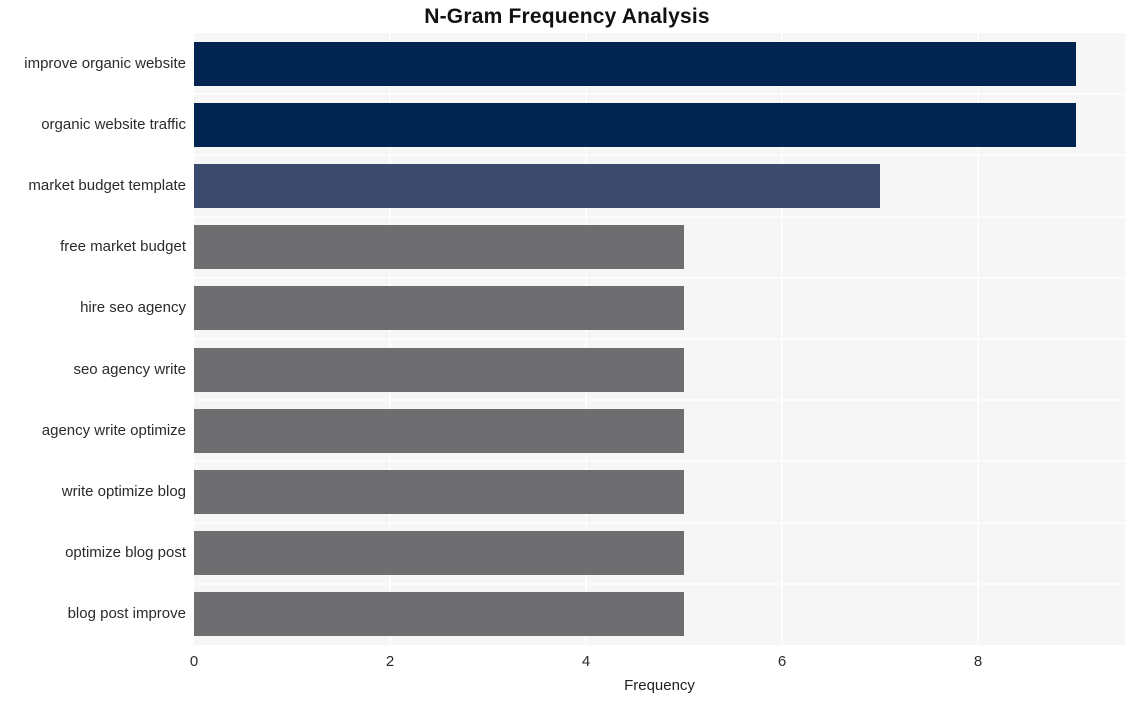 The height and width of the screenshot is (701, 1134). What do you see at coordinates (123, 247) in the screenshot?
I see `y-axis-tick-label: free market budget` at bounding box center [123, 247].